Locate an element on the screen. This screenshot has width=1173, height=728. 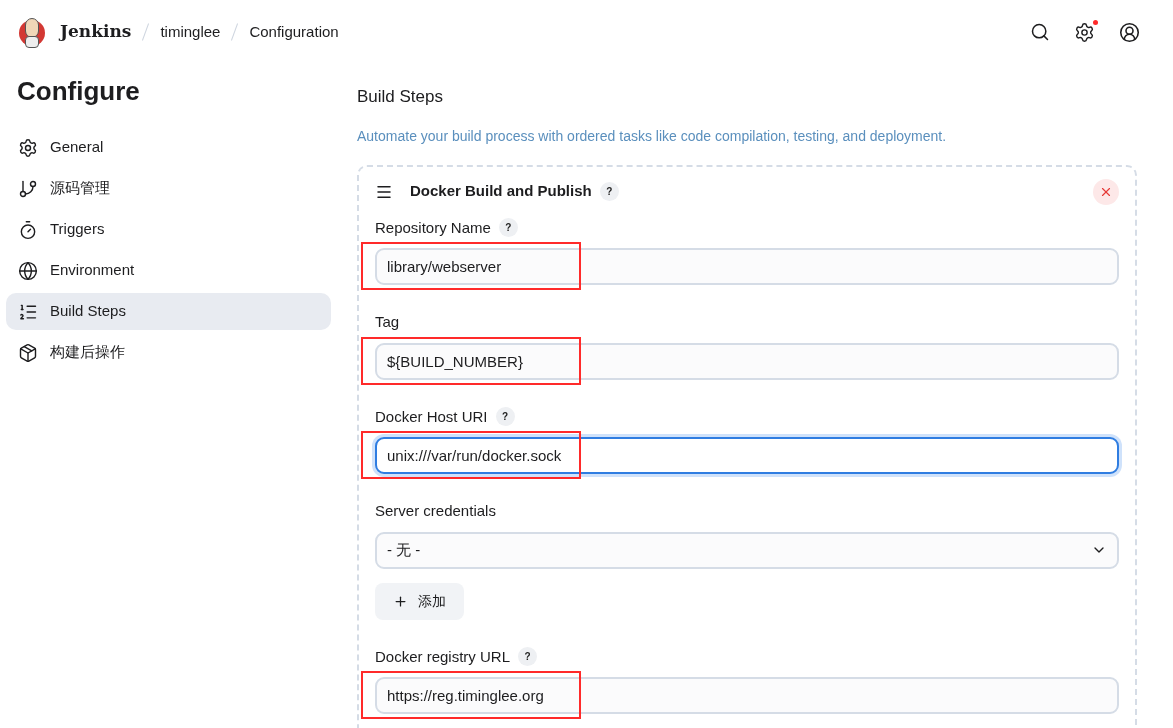
section-description: Automate your build process with ordered tasks like code compilation, testing, and deployment. is located at coordinates (652, 136).